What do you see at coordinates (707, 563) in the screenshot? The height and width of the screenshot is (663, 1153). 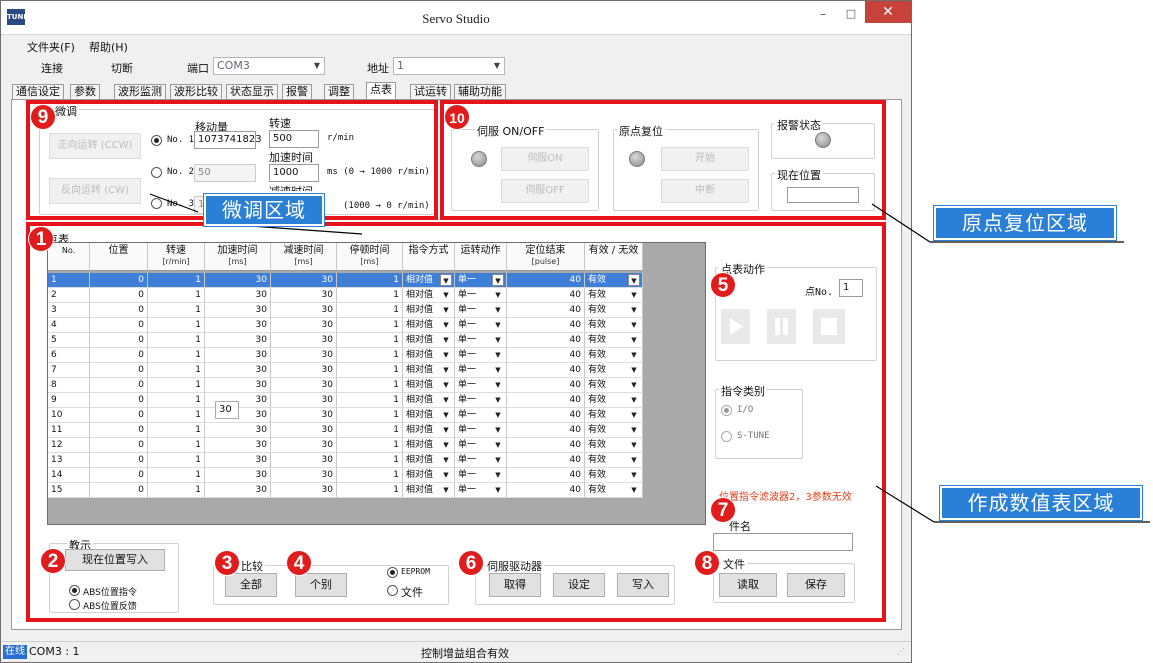 I see `marker-8: 8` at bounding box center [707, 563].